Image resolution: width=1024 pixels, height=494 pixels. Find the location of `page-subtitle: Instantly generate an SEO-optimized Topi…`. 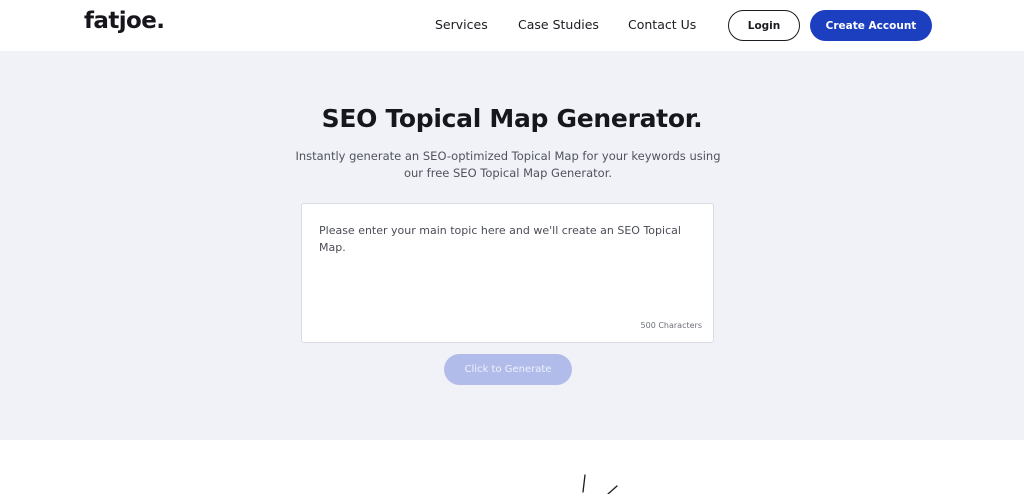

page-subtitle: Instantly generate an SEO-optimized Topi… is located at coordinates (508, 164).